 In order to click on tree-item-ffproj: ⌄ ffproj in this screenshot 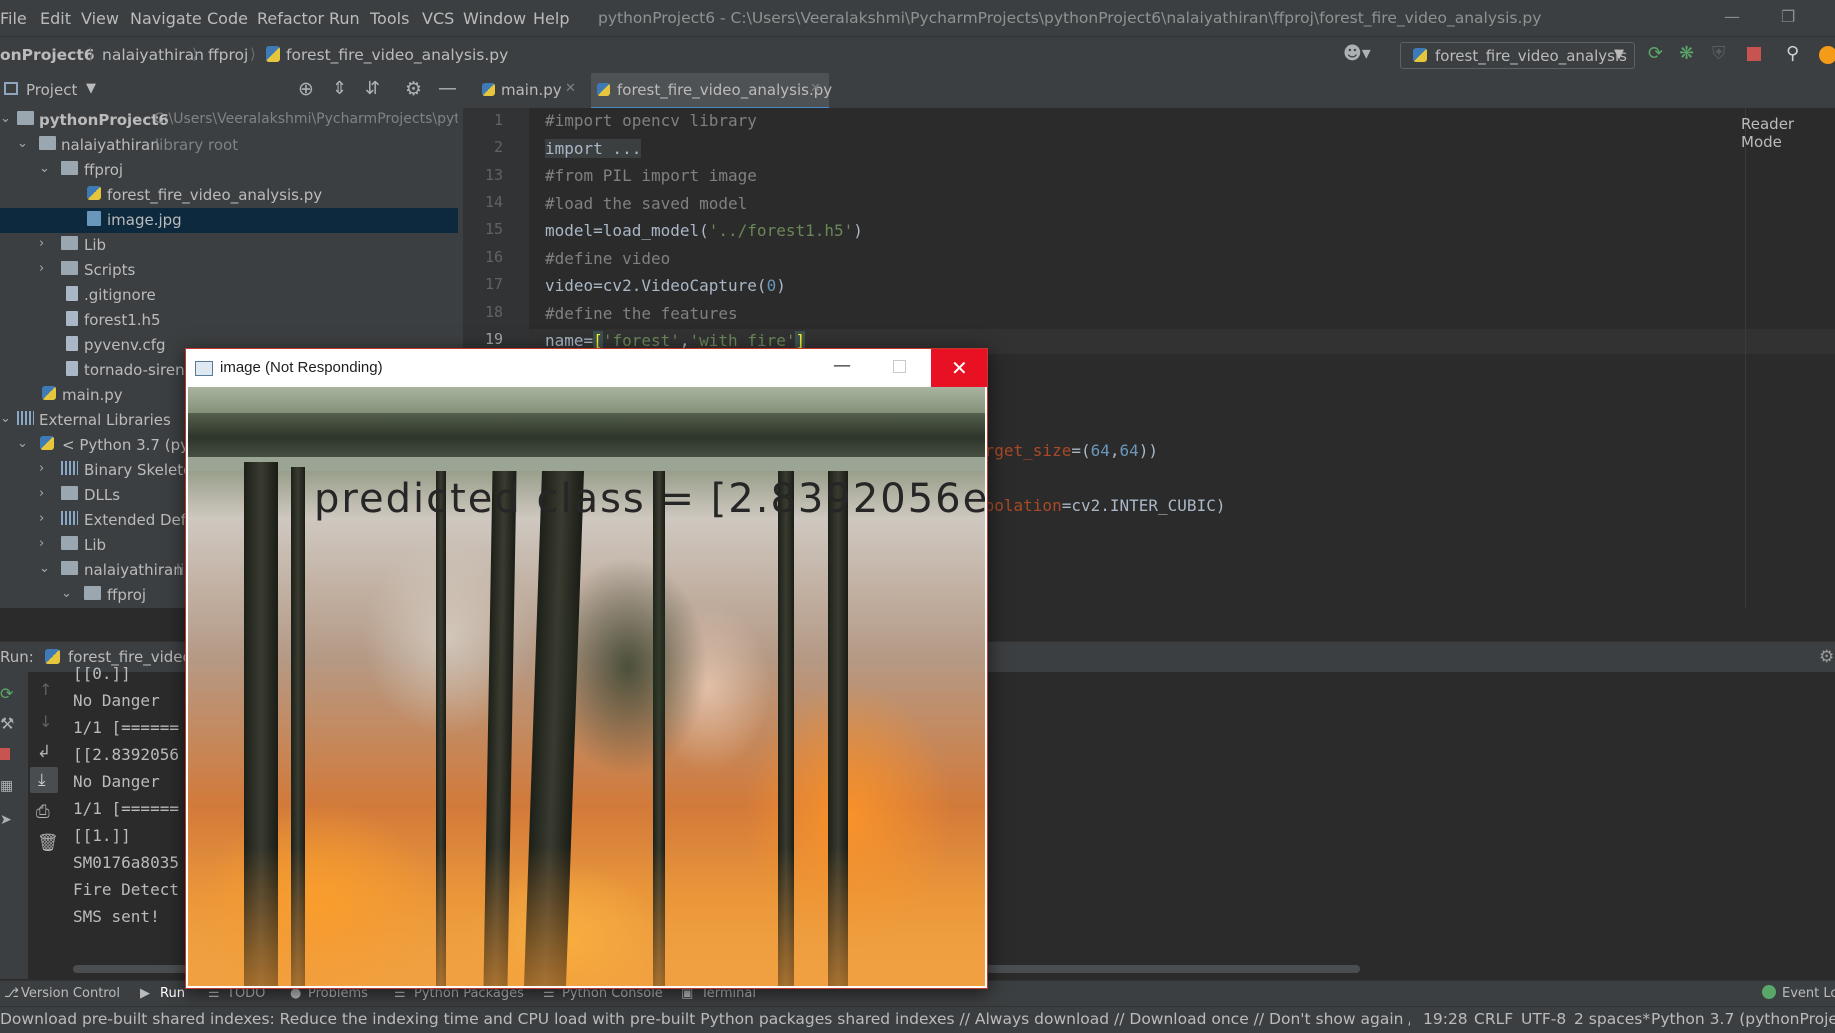, I will do `click(231, 170)`.